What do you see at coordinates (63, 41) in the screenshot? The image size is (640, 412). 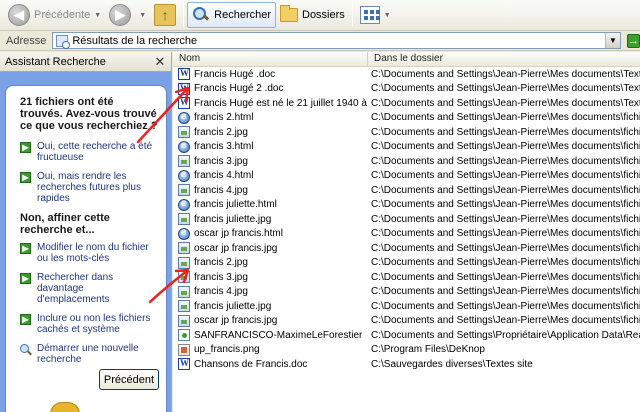 I see `search-results-icon` at bounding box center [63, 41].